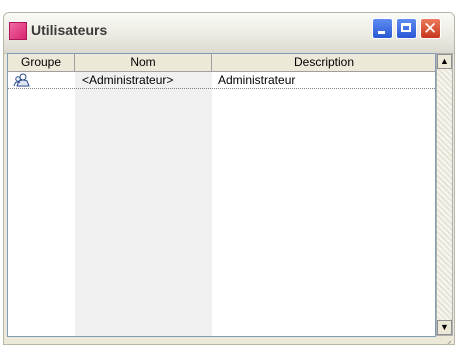  Describe the element at coordinates (18, 31) in the screenshot. I see `app-icon` at that location.